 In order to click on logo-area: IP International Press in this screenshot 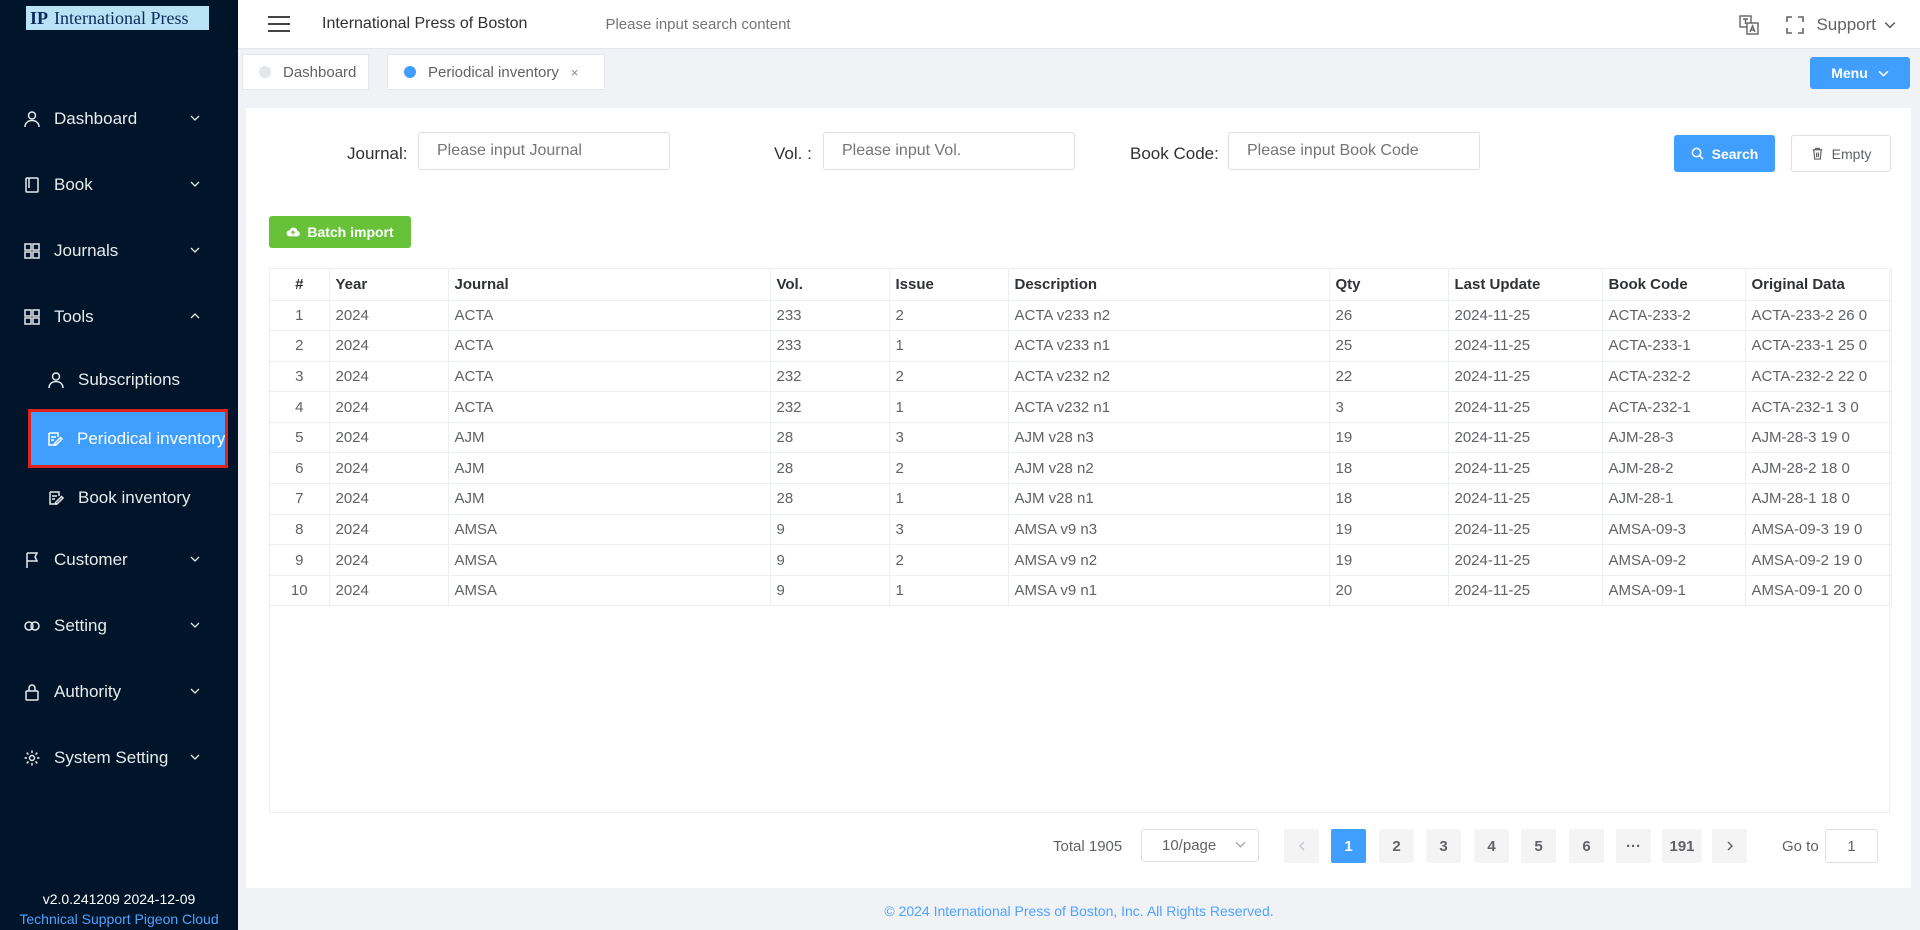, I will do `click(119, 18)`.